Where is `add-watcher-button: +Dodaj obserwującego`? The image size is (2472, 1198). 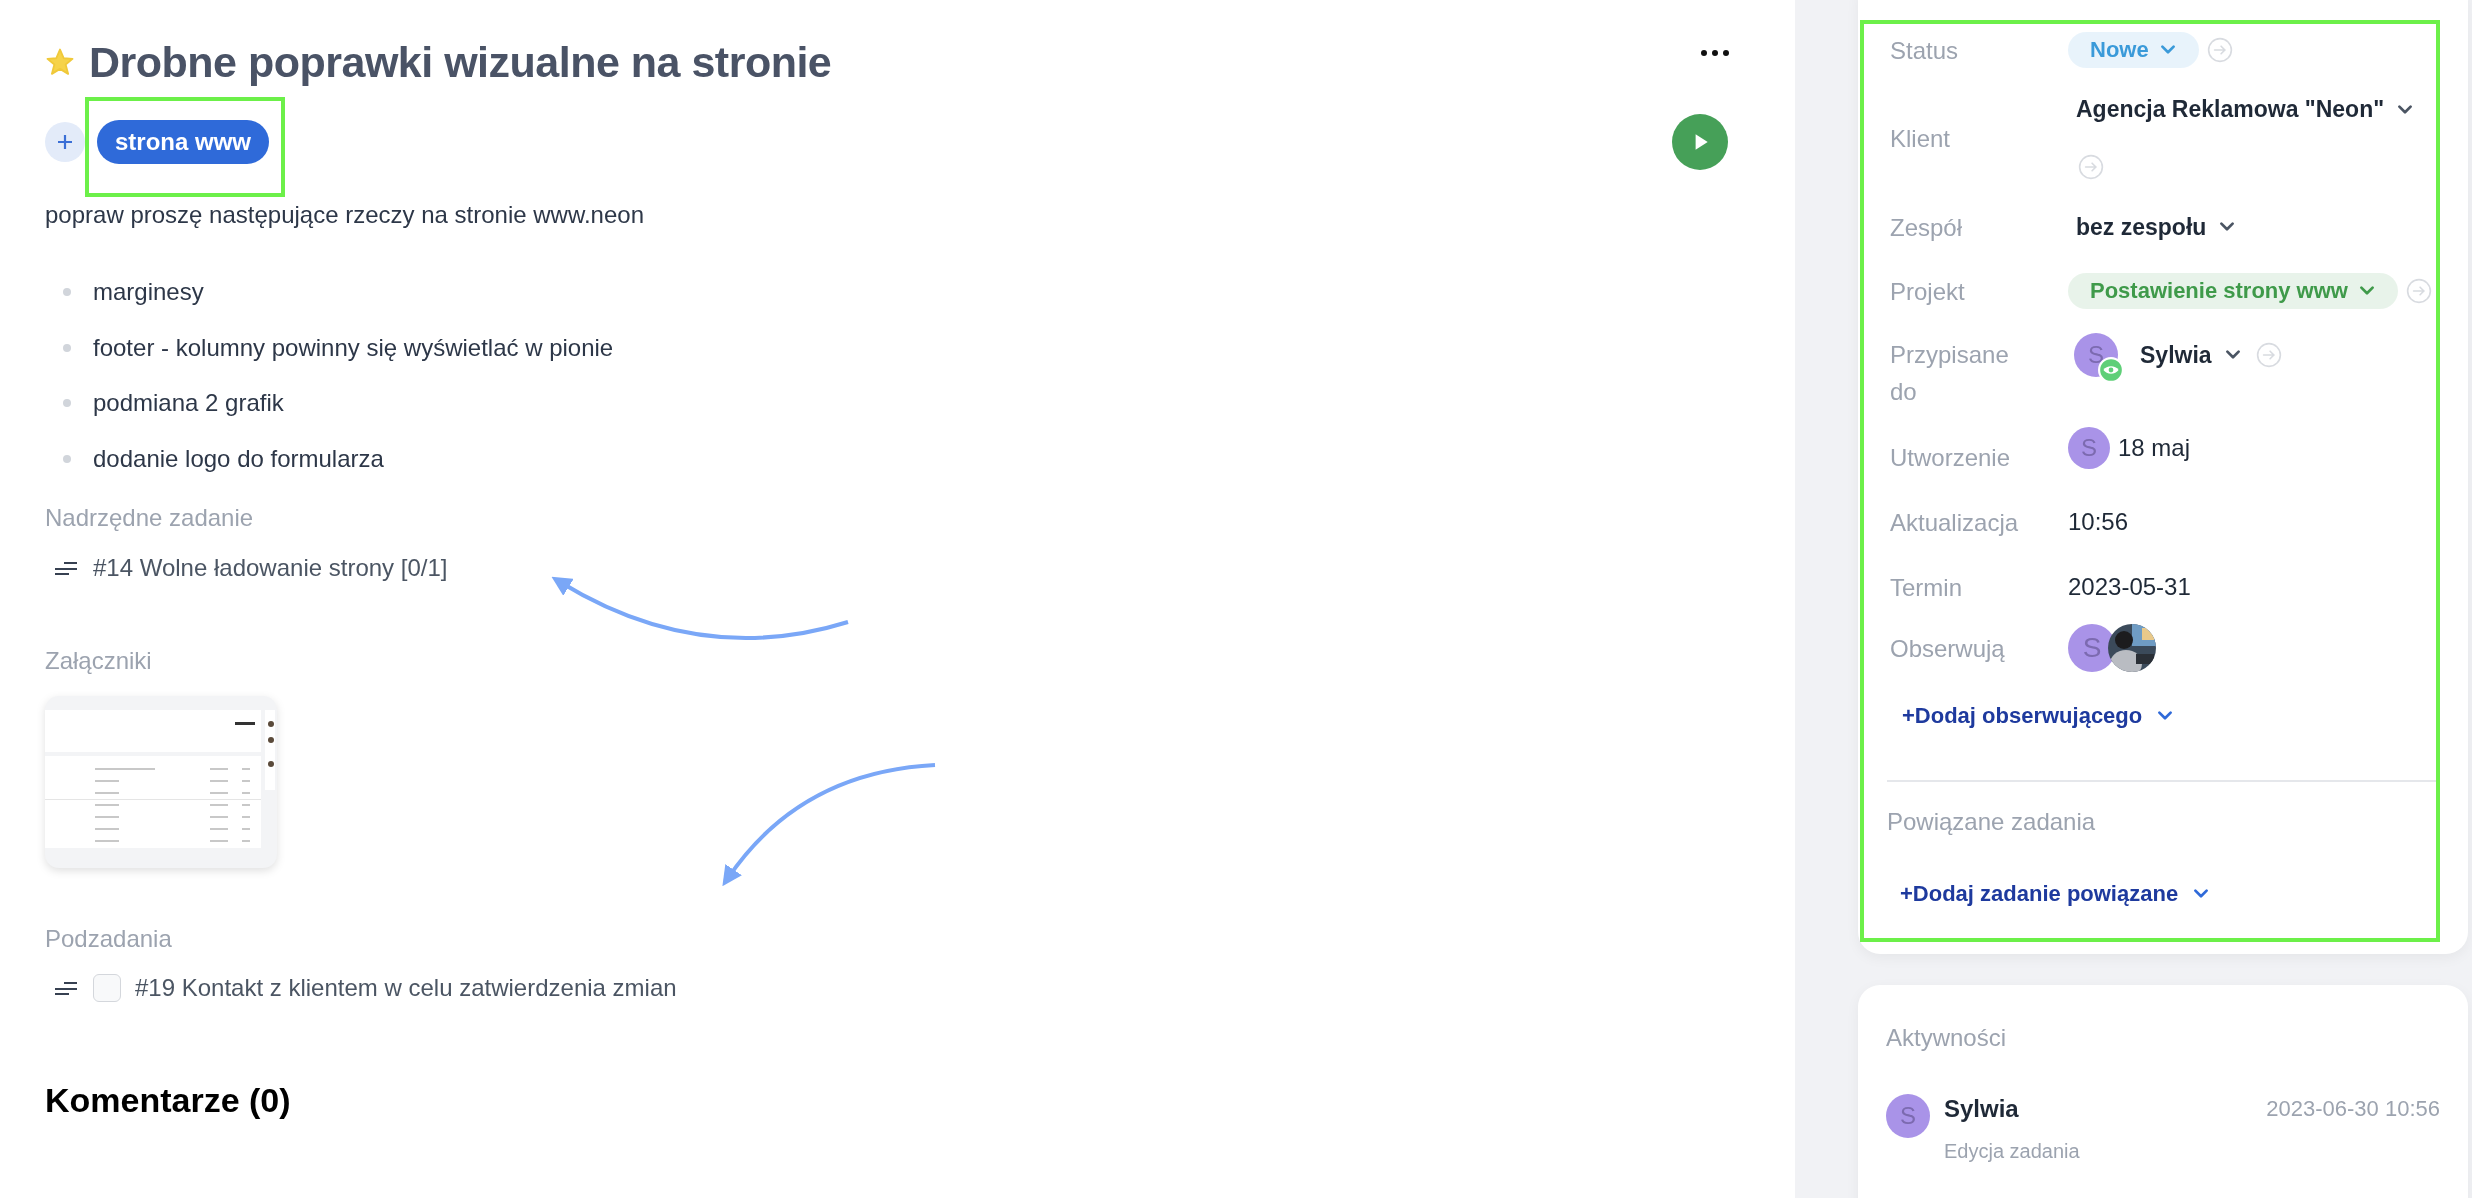 add-watcher-button: +Dodaj obserwującego is located at coordinates (2038, 716).